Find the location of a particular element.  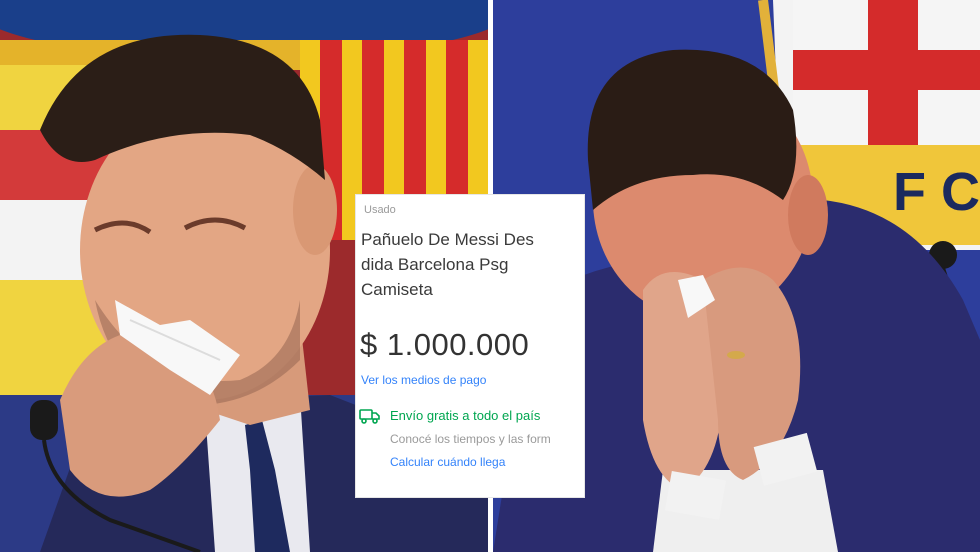

listing-price: $ 1.000.000 is located at coordinates (445, 344).